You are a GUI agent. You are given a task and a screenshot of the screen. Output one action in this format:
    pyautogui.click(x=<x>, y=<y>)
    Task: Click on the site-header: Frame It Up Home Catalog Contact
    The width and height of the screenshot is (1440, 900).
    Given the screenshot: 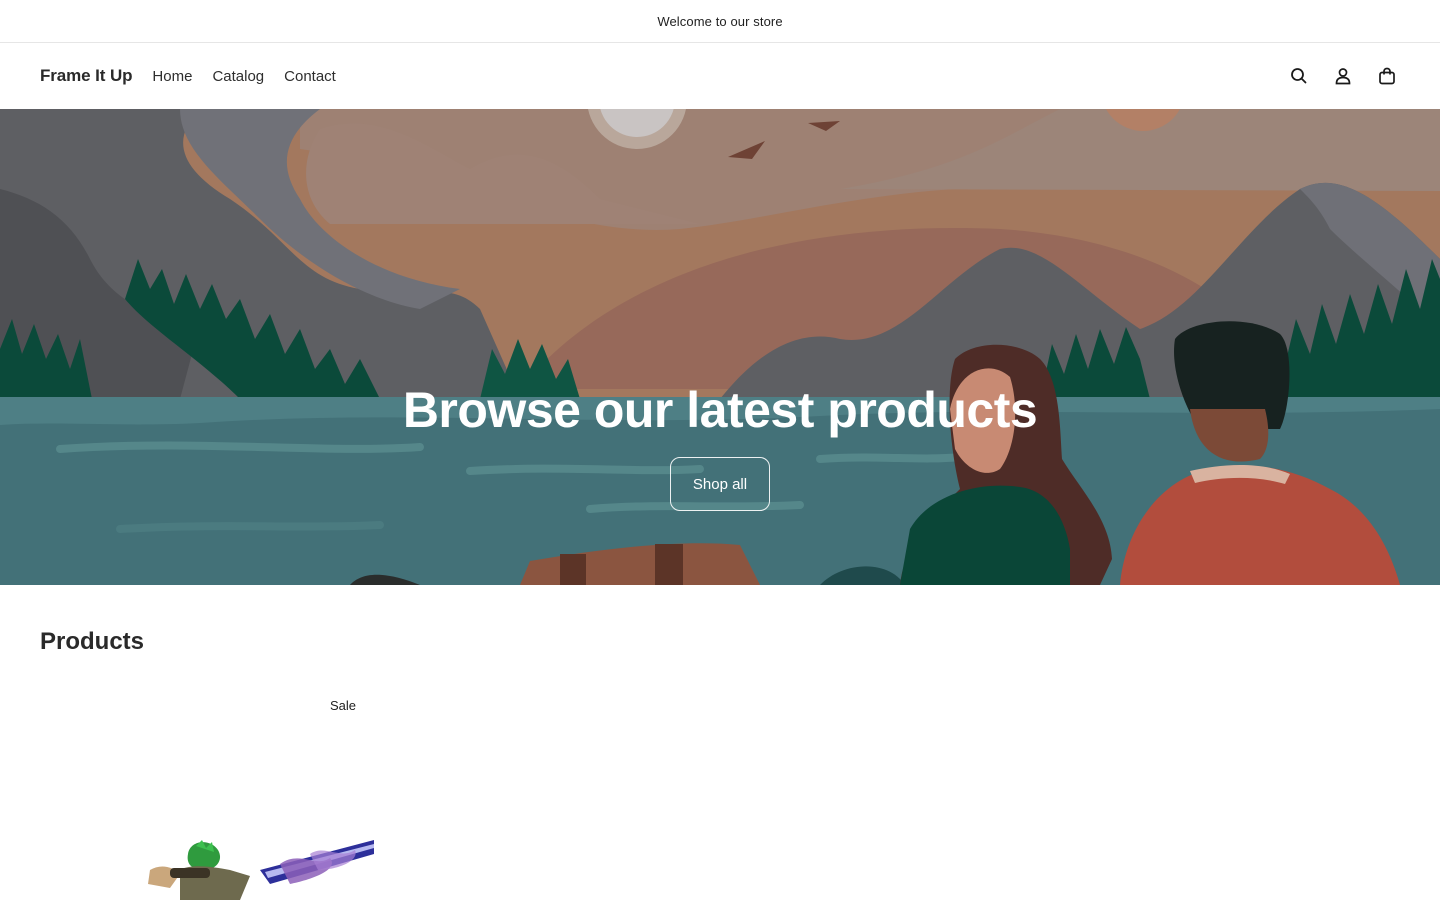 What is the action you would take?
    pyautogui.click(x=720, y=76)
    